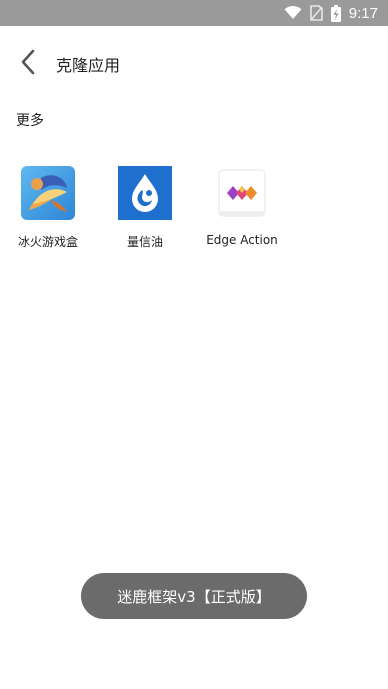  I want to click on toast-message: 迷鹿框架v3【正式版】, so click(194, 596).